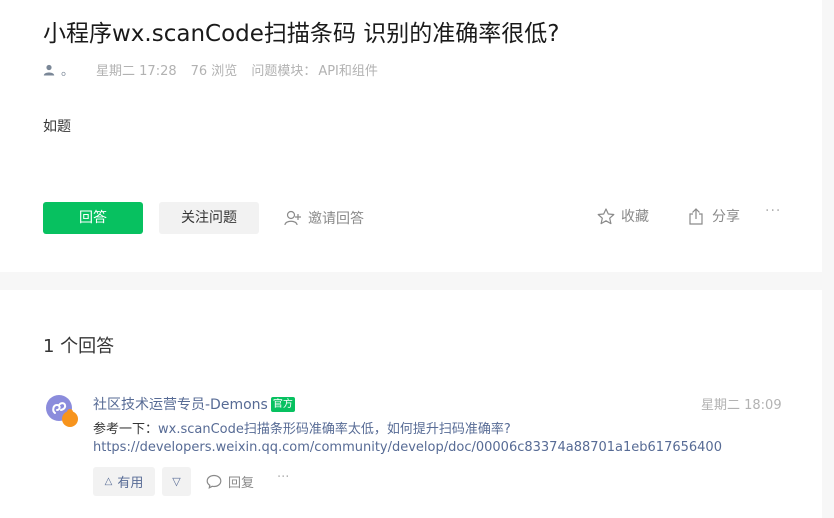 This screenshot has width=834, height=518. I want to click on reply-button: 回复, so click(230, 481).